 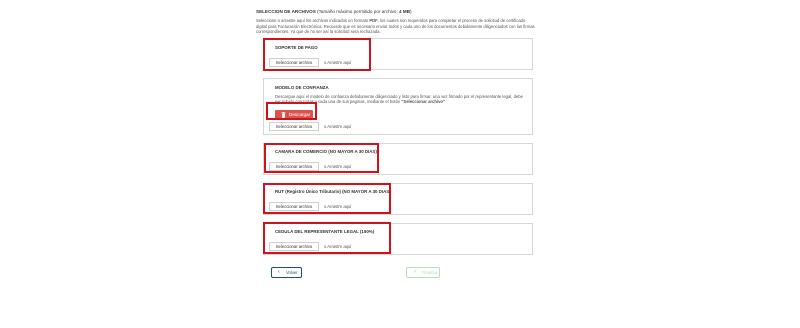 I want to click on check-icon: ✓, so click(x=415, y=272).